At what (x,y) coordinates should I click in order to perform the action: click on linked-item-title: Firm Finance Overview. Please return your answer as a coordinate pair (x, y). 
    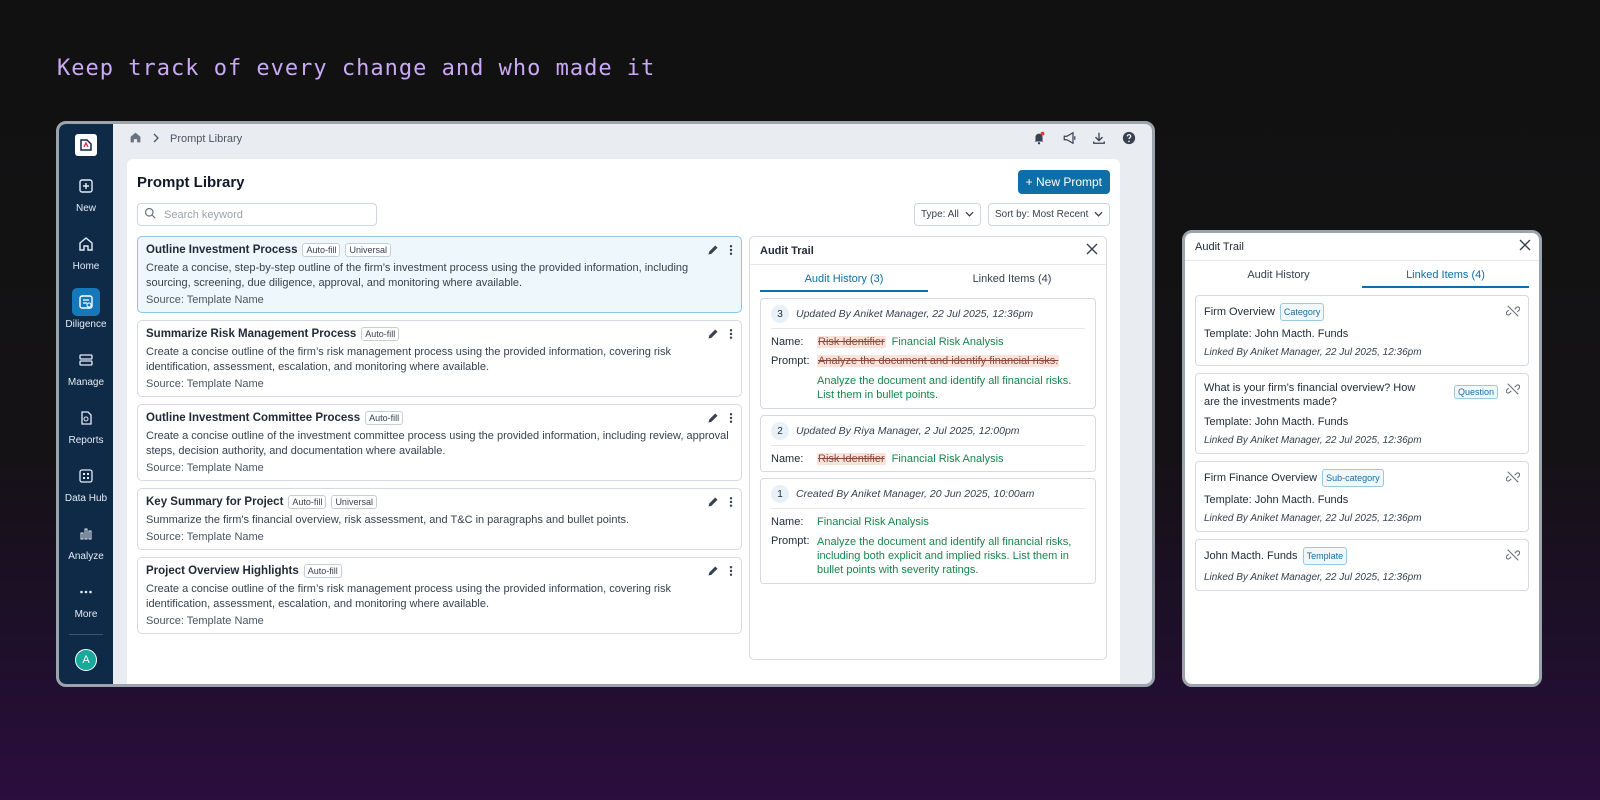
    Looking at the image, I should click on (1261, 478).